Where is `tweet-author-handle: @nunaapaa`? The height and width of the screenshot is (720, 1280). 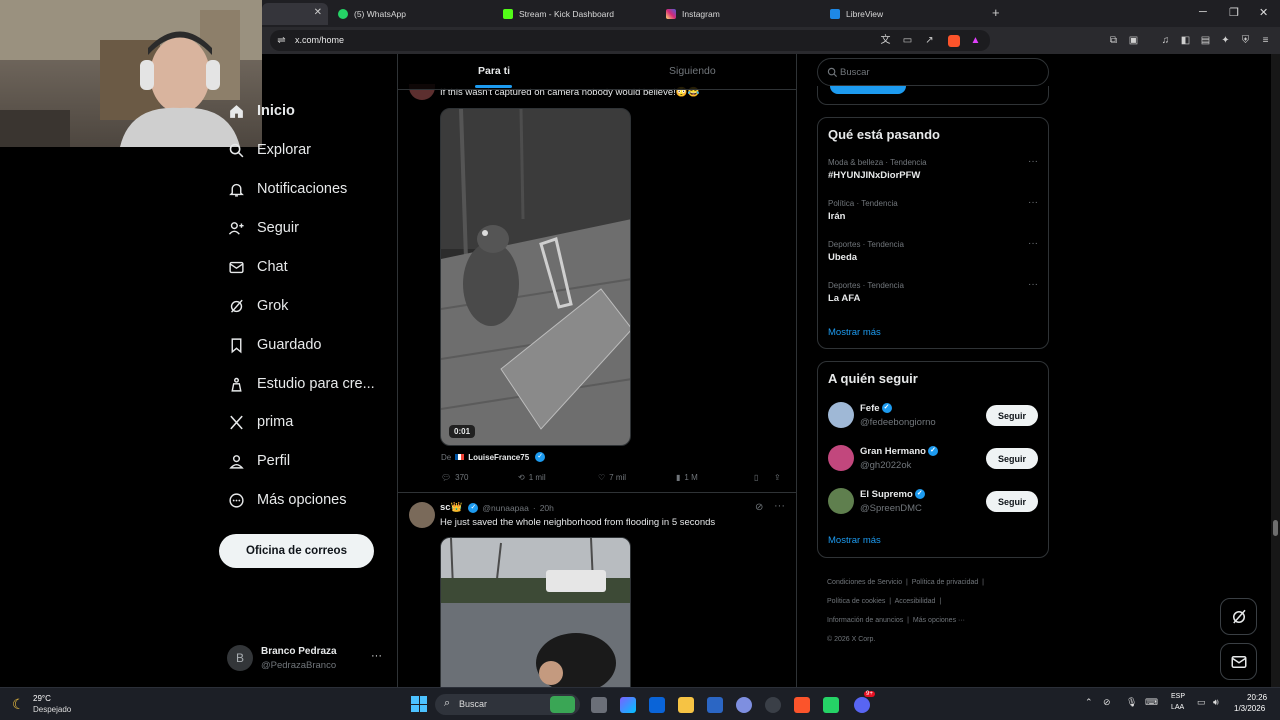 tweet-author-handle: @nunaapaa is located at coordinates (505, 508).